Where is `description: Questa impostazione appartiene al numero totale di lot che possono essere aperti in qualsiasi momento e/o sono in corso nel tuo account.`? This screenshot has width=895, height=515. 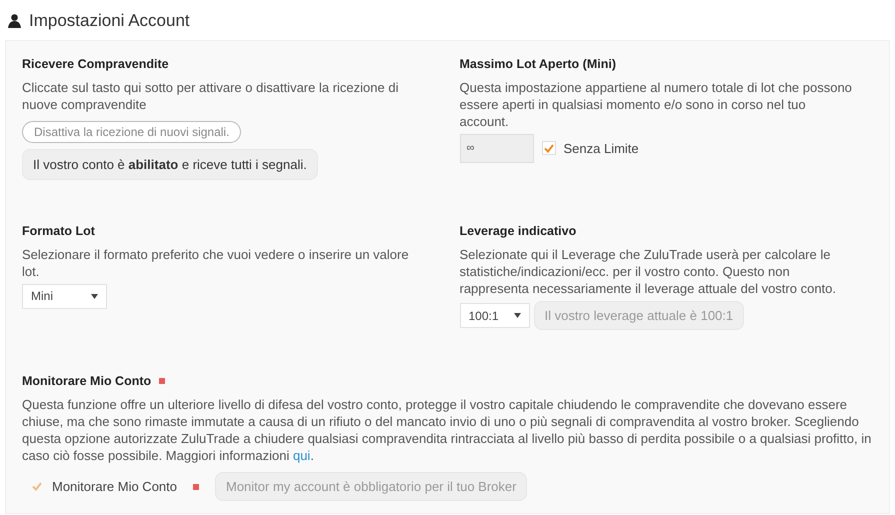
description: Questa impostazione appartiene al numero totale di lot che possono essere aperti in qualsiasi momento e/o sono in corso nel tuo account. is located at coordinates (656, 104).